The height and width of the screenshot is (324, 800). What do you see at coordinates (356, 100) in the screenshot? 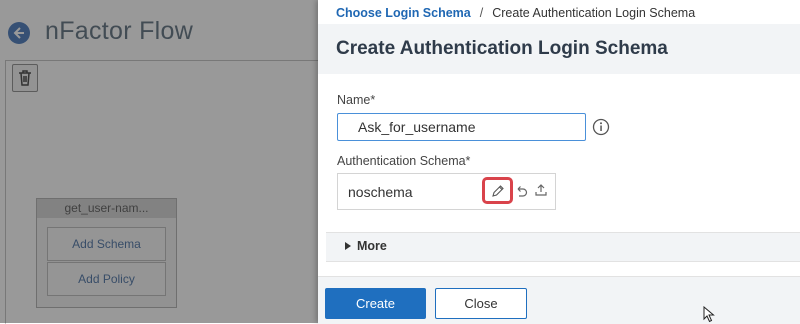
I see `name-label: Name*` at bounding box center [356, 100].